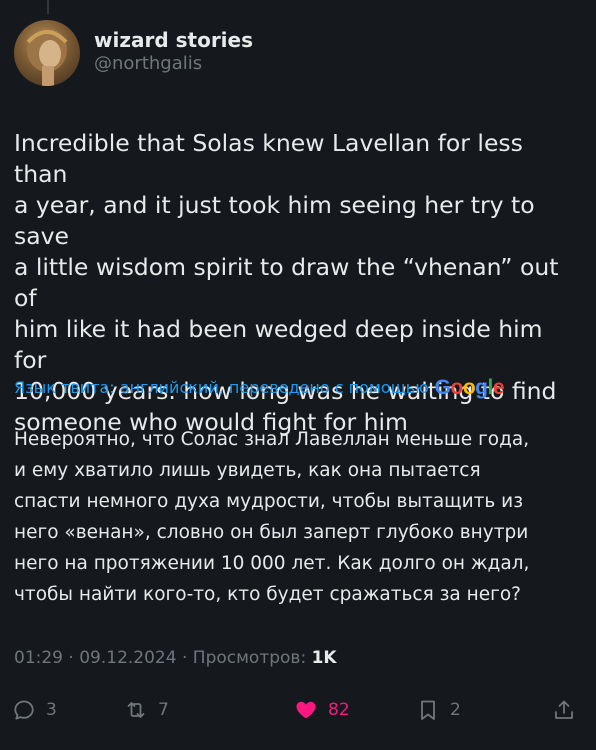 The width and height of the screenshot is (596, 750). What do you see at coordinates (173, 40) in the screenshot?
I see `display-name: wizard stories` at bounding box center [173, 40].